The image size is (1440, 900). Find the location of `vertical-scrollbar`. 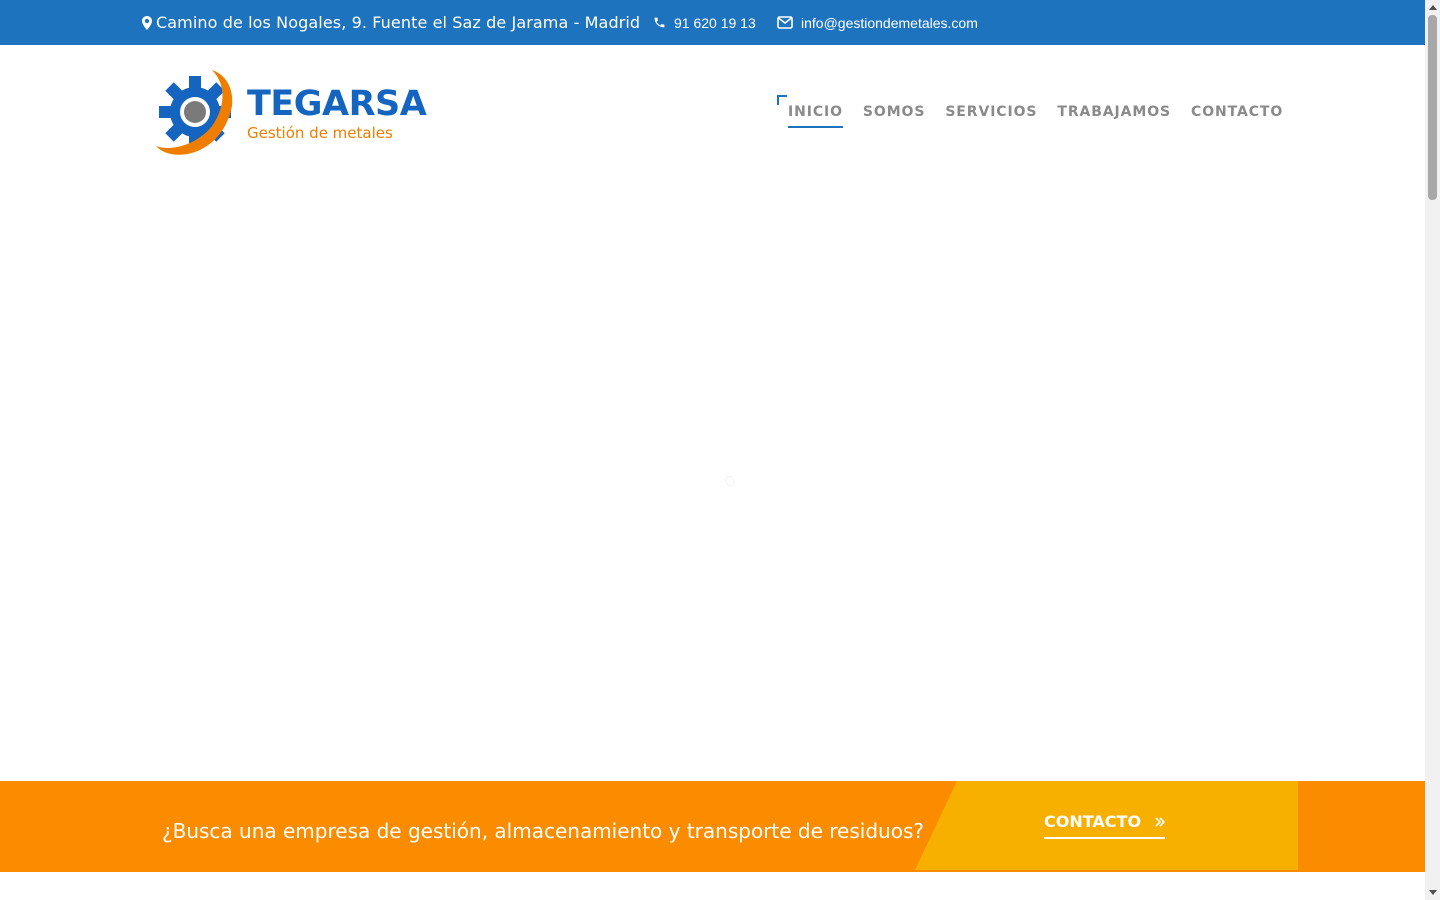

vertical-scrollbar is located at coordinates (1432, 450).